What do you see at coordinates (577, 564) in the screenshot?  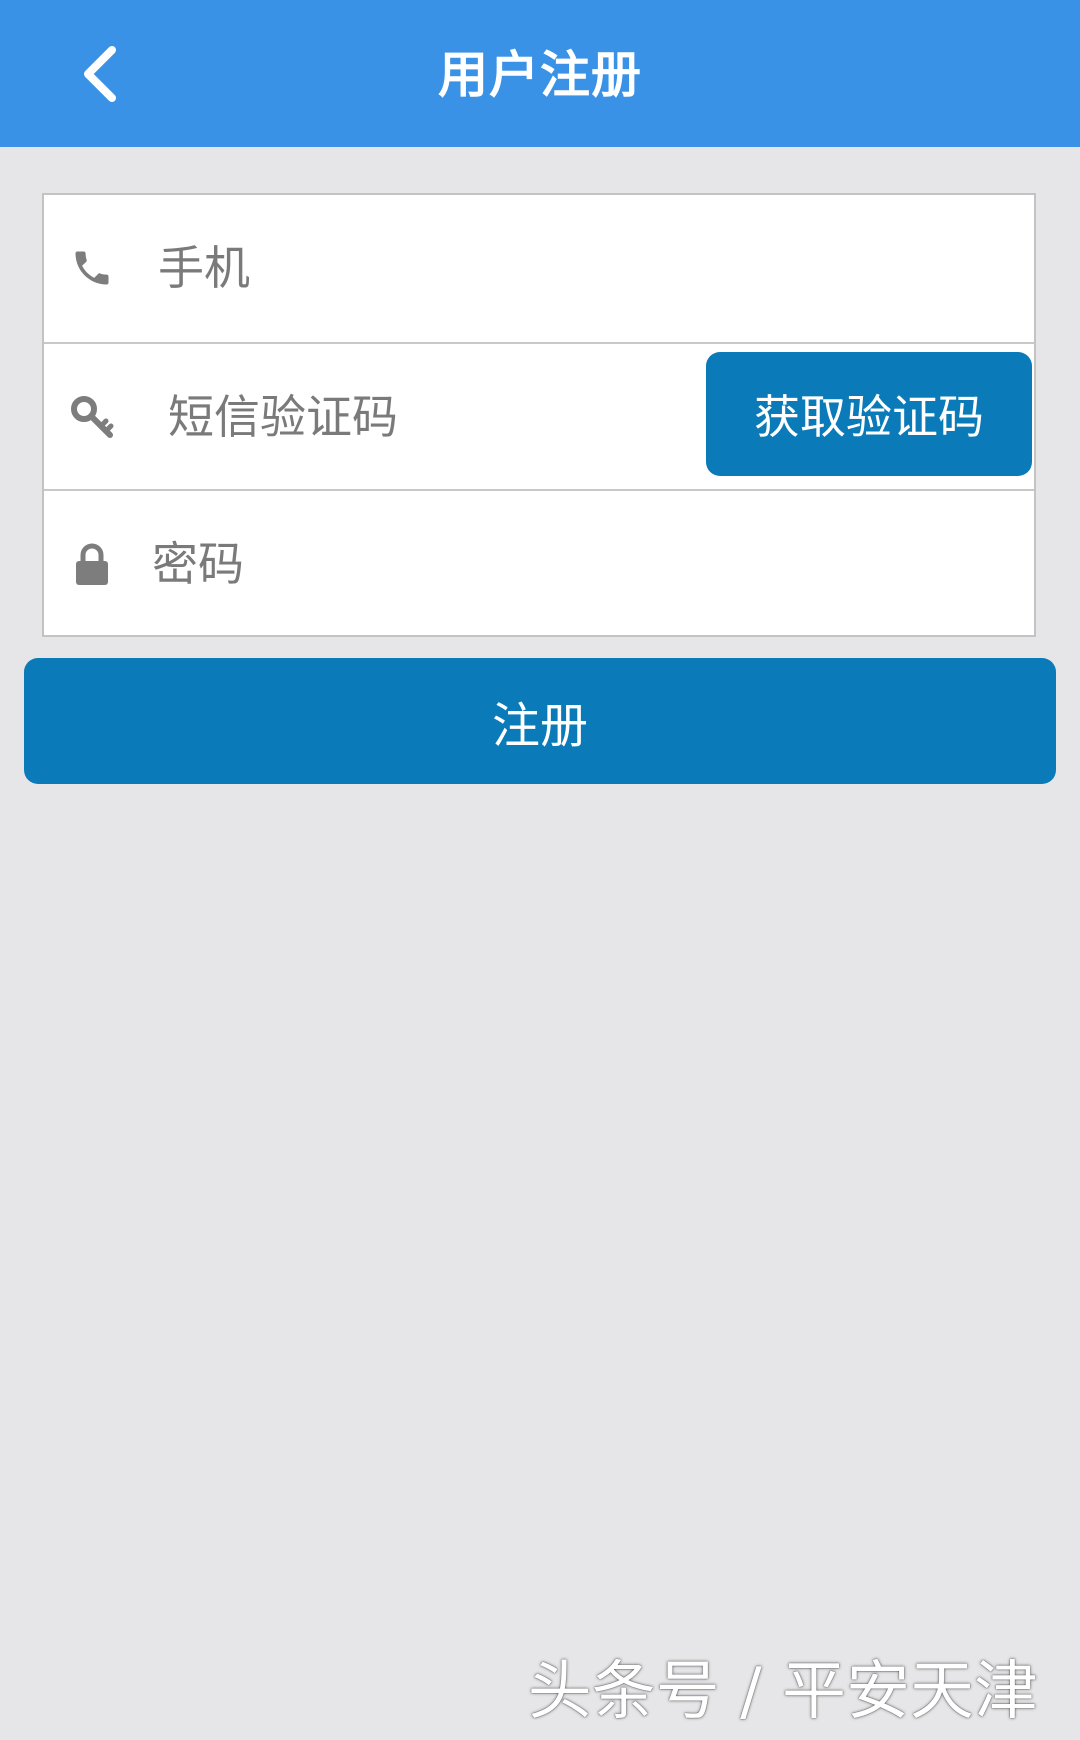 I see `password-input` at bounding box center [577, 564].